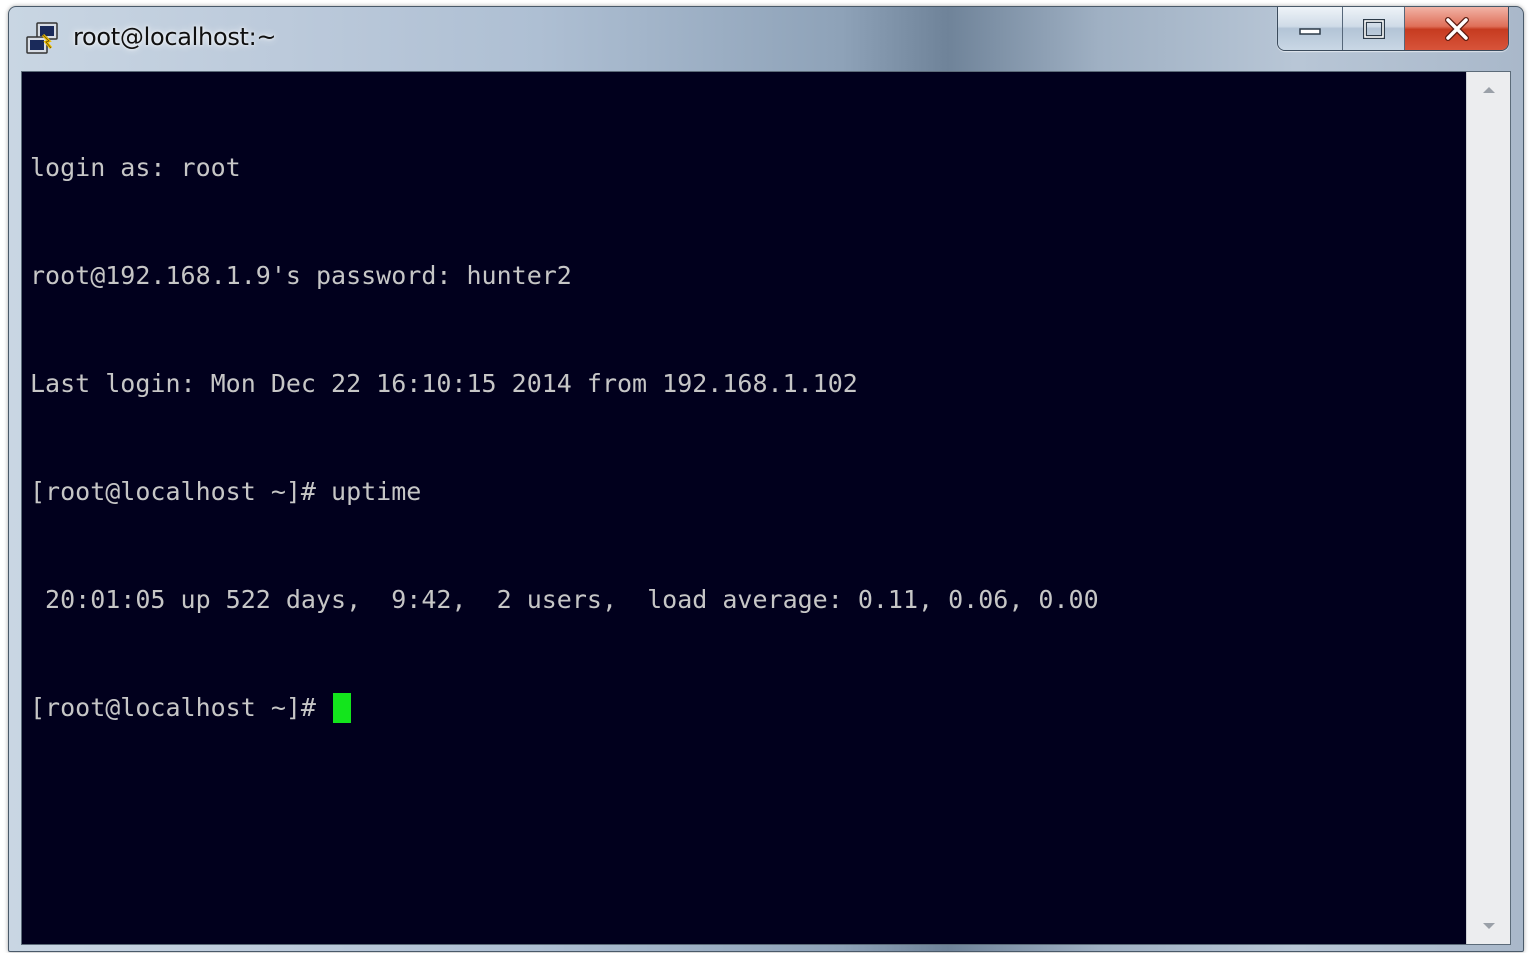 This screenshot has width=1530, height=953. I want to click on text-cursor, so click(342, 708).